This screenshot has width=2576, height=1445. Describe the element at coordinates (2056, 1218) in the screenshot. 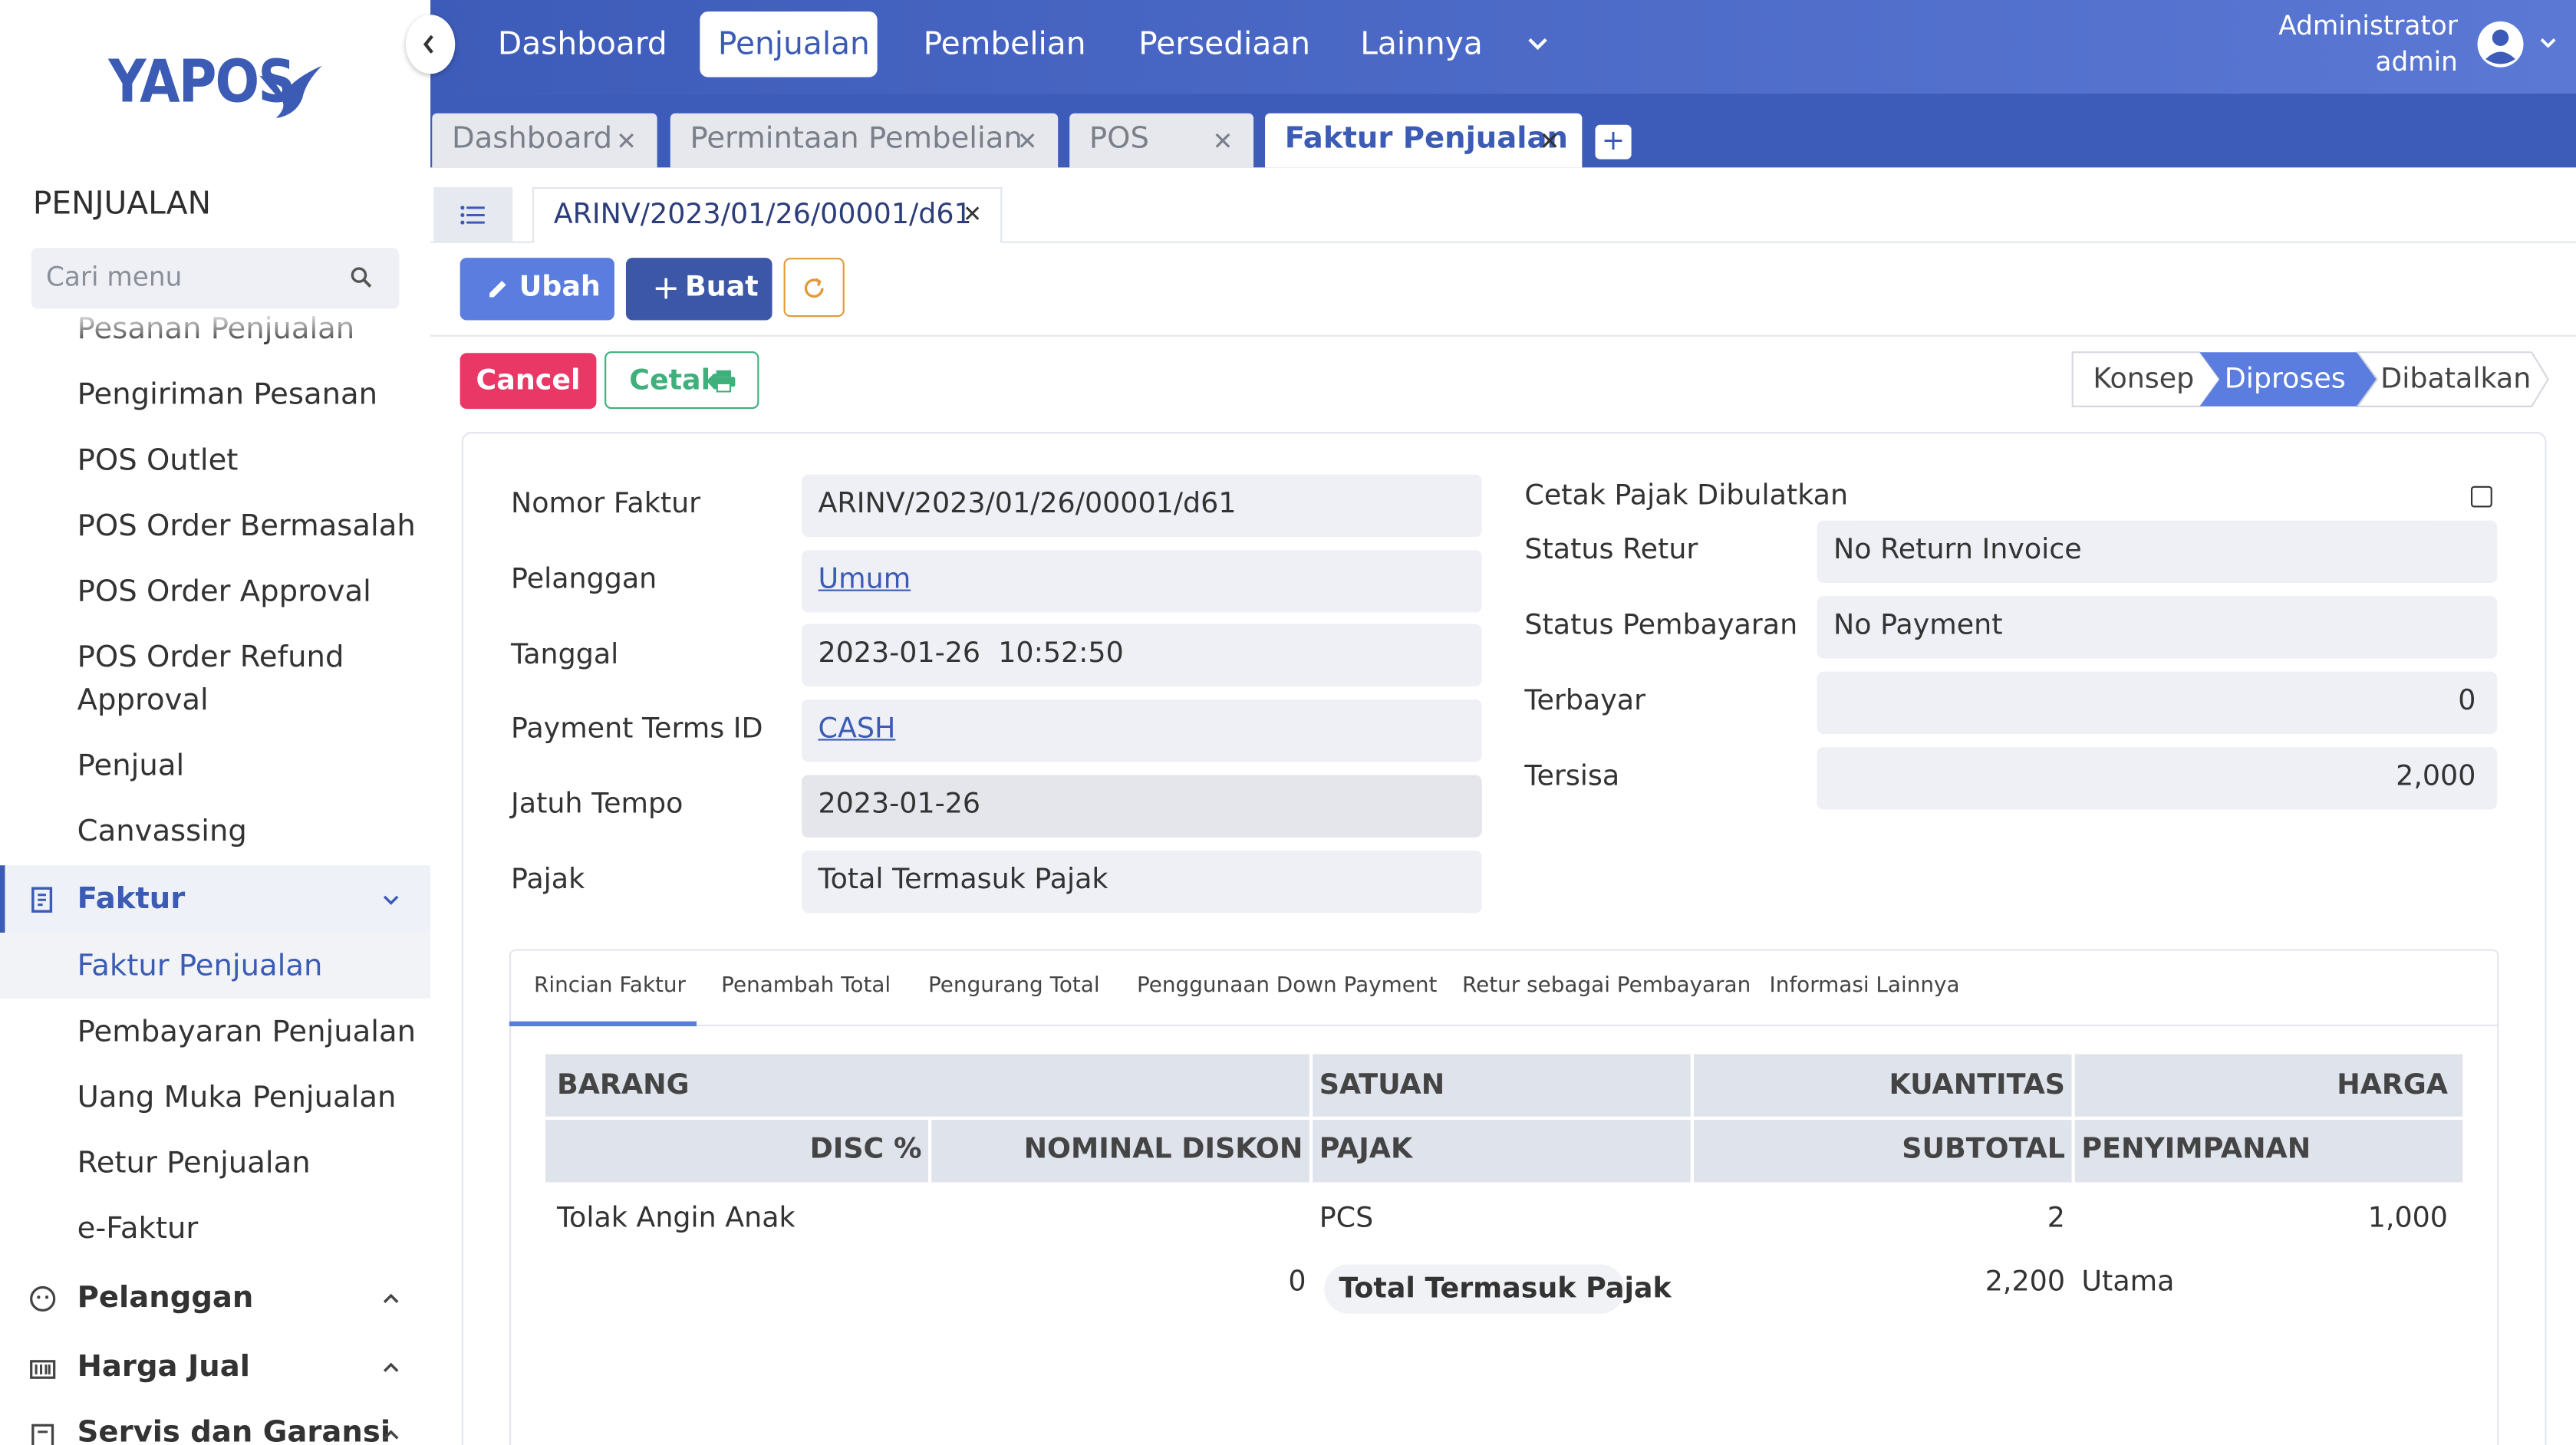

I see `cell-kuantitas: 2` at that location.